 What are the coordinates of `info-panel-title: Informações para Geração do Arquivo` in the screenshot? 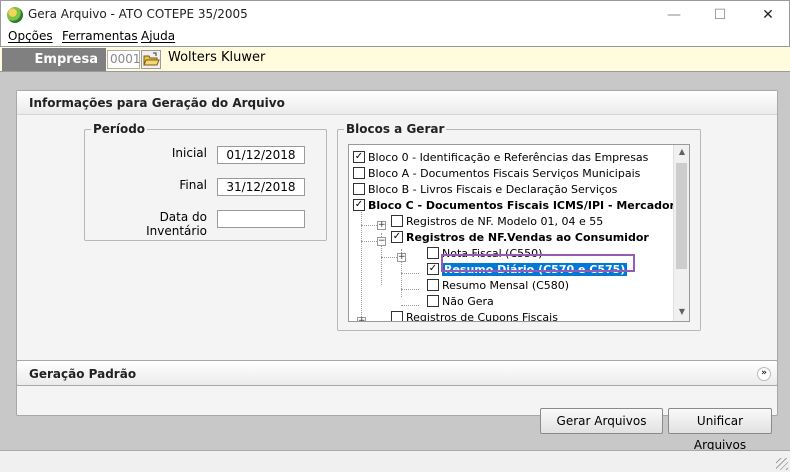 It's located at (157, 103).